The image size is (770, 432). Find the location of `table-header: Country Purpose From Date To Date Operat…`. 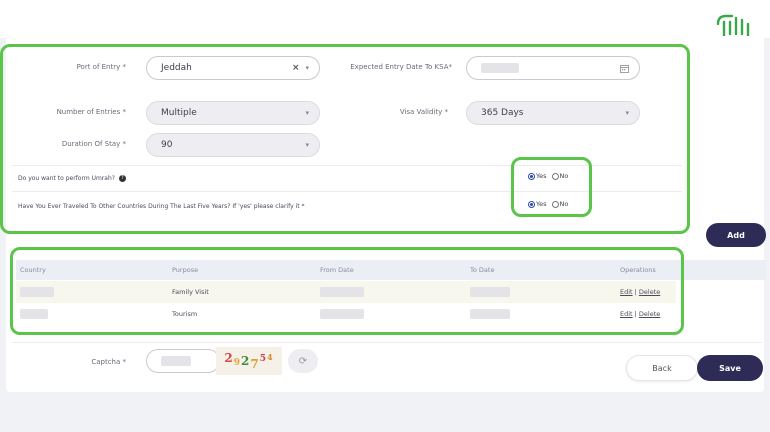

table-header: Country Purpose From Date To Date Operat… is located at coordinates (391, 270).